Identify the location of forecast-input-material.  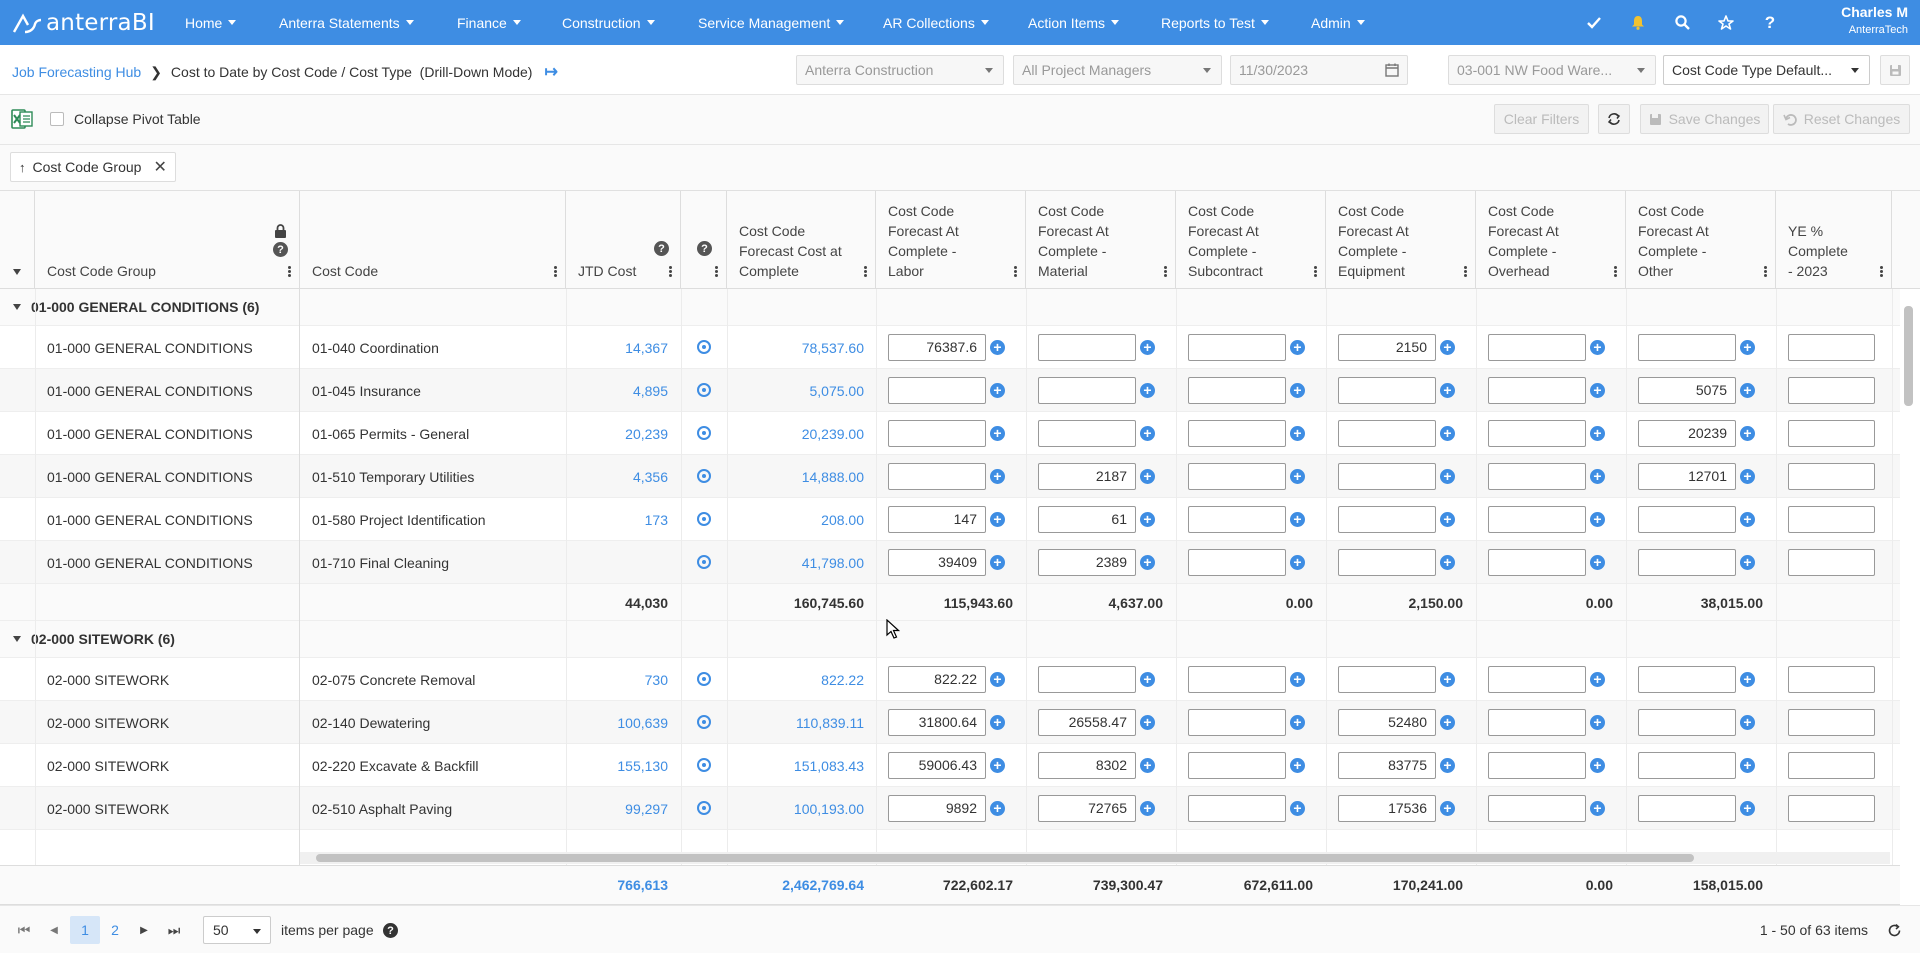
(1087, 433).